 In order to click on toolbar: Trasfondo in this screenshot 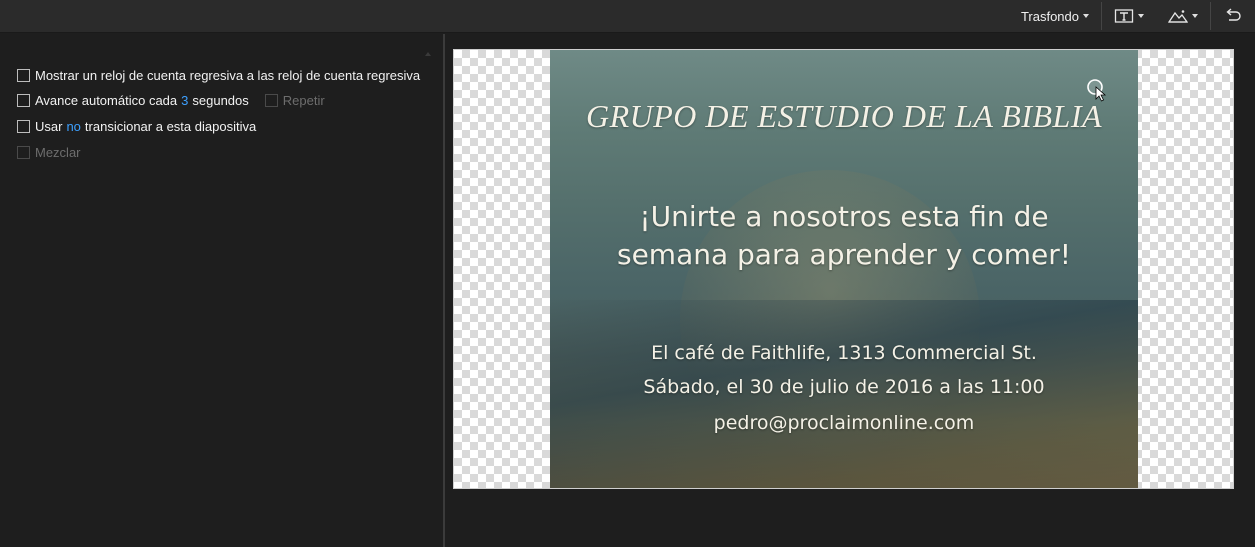, I will do `click(627, 16)`.